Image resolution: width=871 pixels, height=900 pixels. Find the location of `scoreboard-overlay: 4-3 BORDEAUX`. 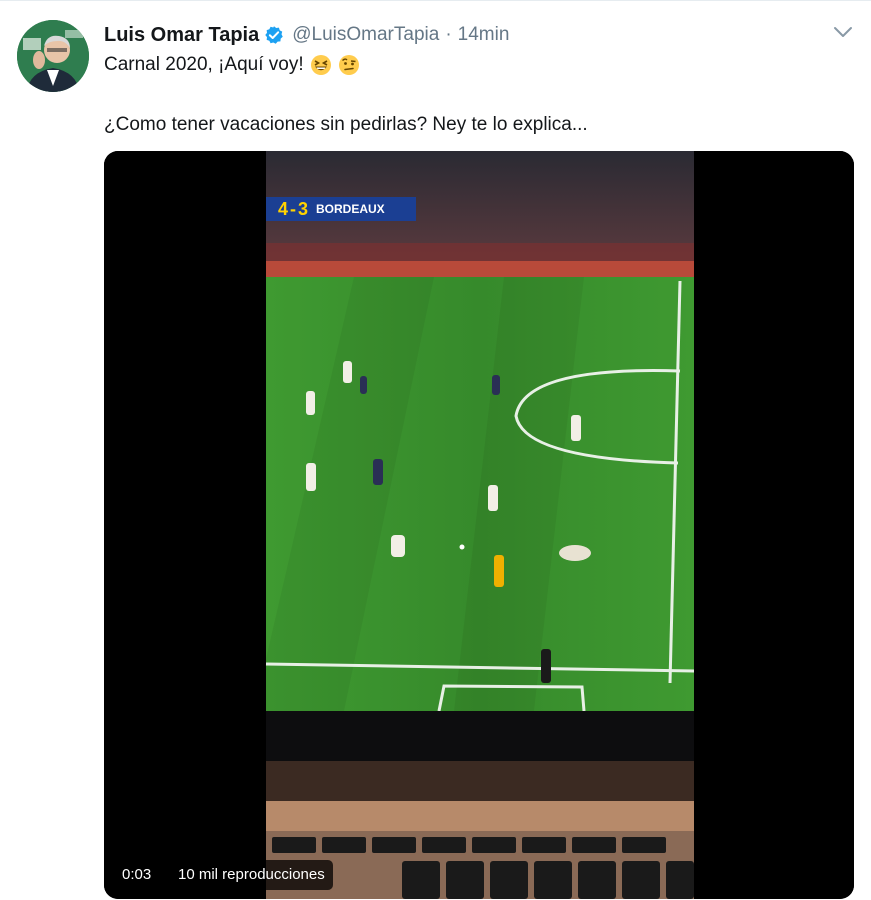

scoreboard-overlay: 4-3 BORDEAUX is located at coordinates (341, 209).